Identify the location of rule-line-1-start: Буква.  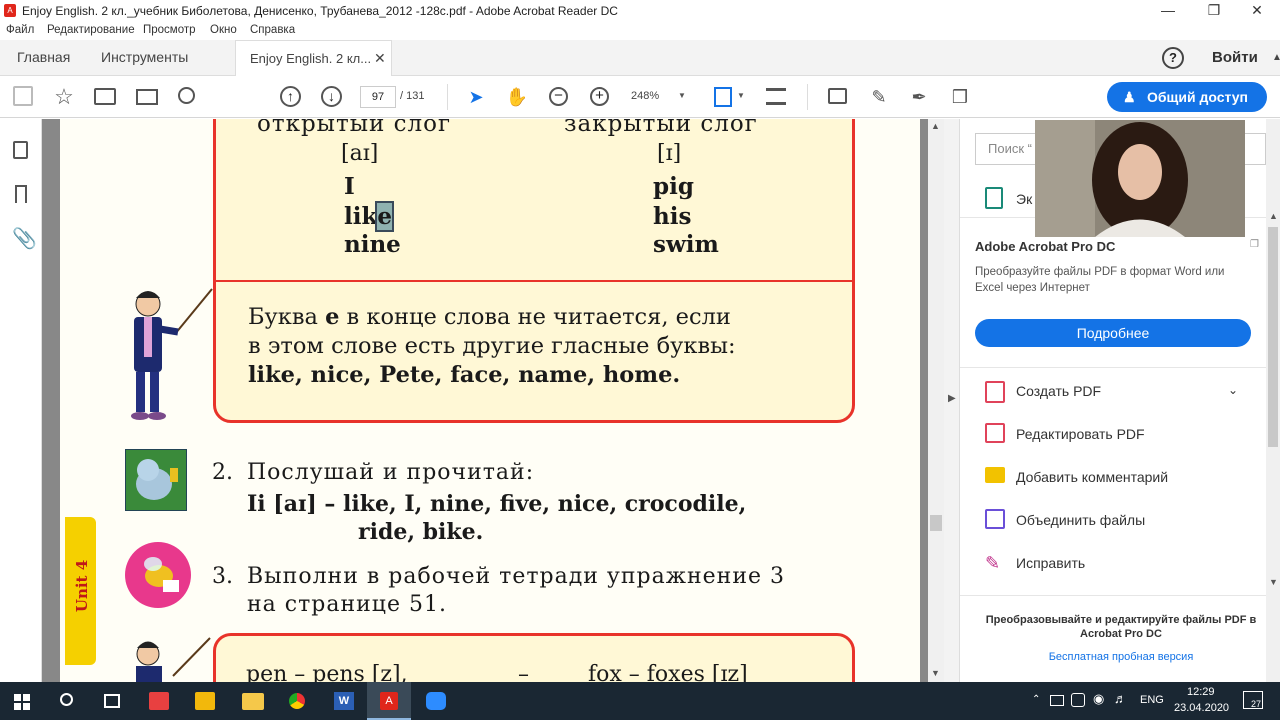
(287, 317).